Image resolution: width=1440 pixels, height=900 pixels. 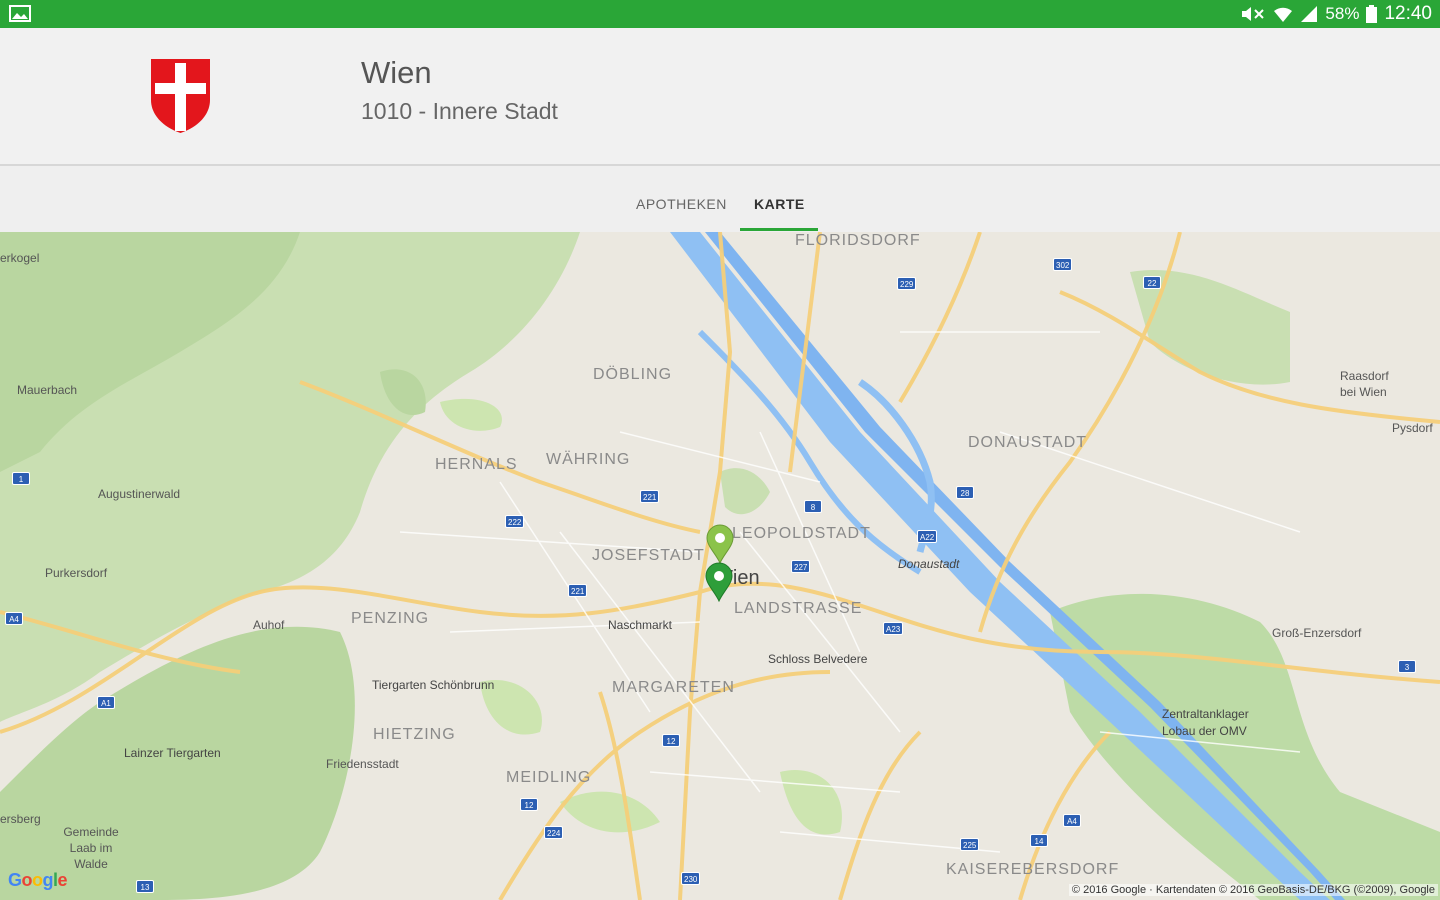 I want to click on poi-label: Zentraltanklager Lobau der OMV, so click(x=1205, y=722).